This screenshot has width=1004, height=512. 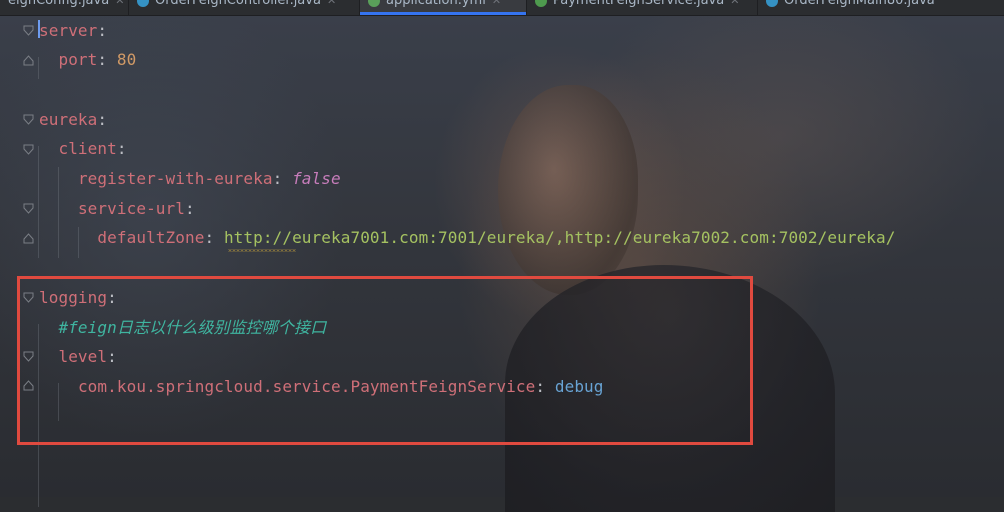 I want to click on code-line-1: server:, so click(x=73, y=31).